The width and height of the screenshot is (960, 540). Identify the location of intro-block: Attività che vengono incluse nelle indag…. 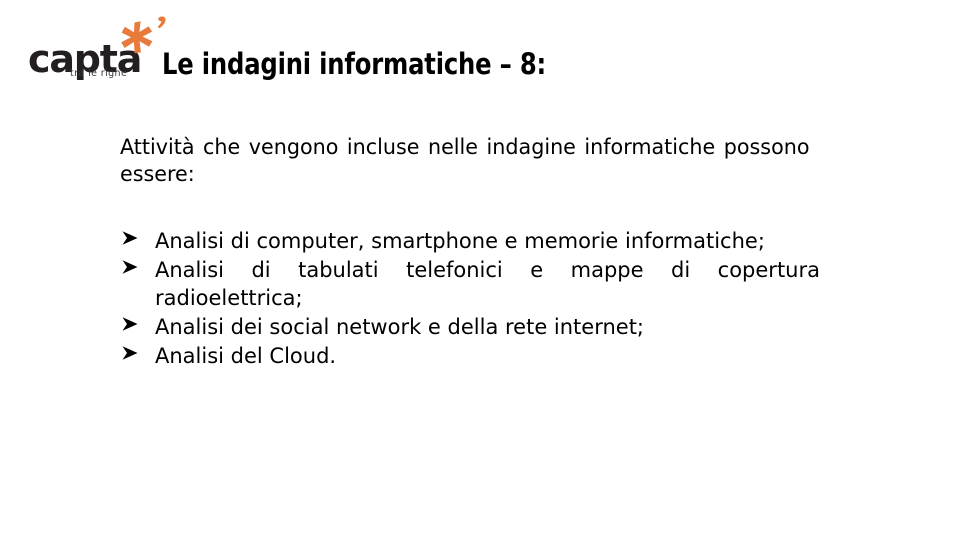
(470, 161).